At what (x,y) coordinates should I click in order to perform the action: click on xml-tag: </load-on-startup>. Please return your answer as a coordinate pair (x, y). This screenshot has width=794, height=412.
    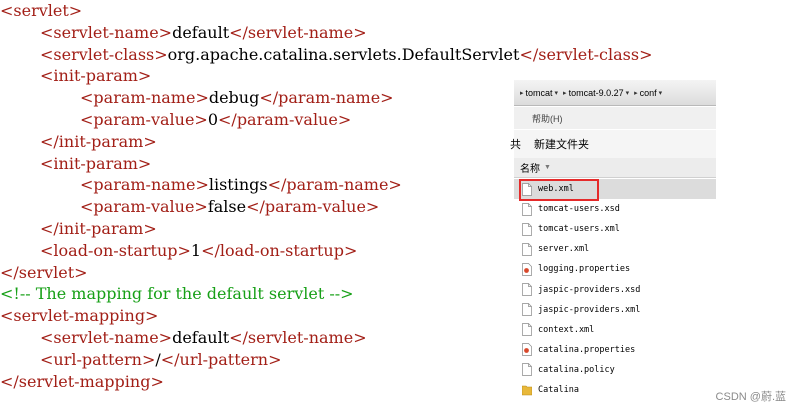
    Looking at the image, I should click on (279, 250).